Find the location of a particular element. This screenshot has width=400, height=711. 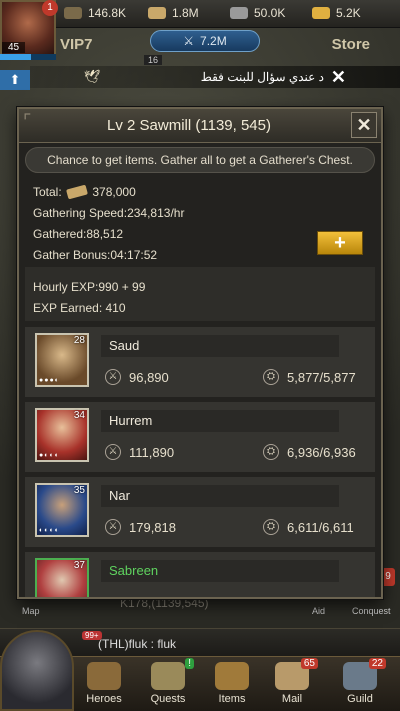

tab-heroes: Heroes is located at coordinates (104, 686).